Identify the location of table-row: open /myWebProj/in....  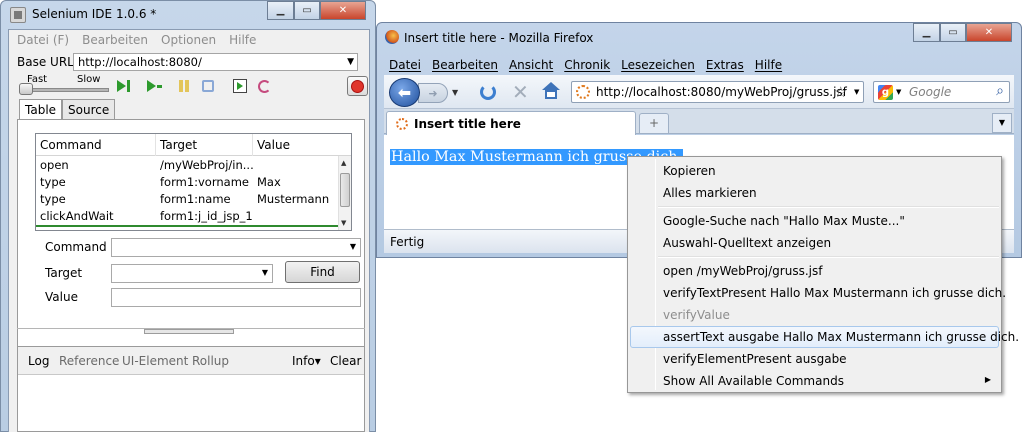
(188, 165).